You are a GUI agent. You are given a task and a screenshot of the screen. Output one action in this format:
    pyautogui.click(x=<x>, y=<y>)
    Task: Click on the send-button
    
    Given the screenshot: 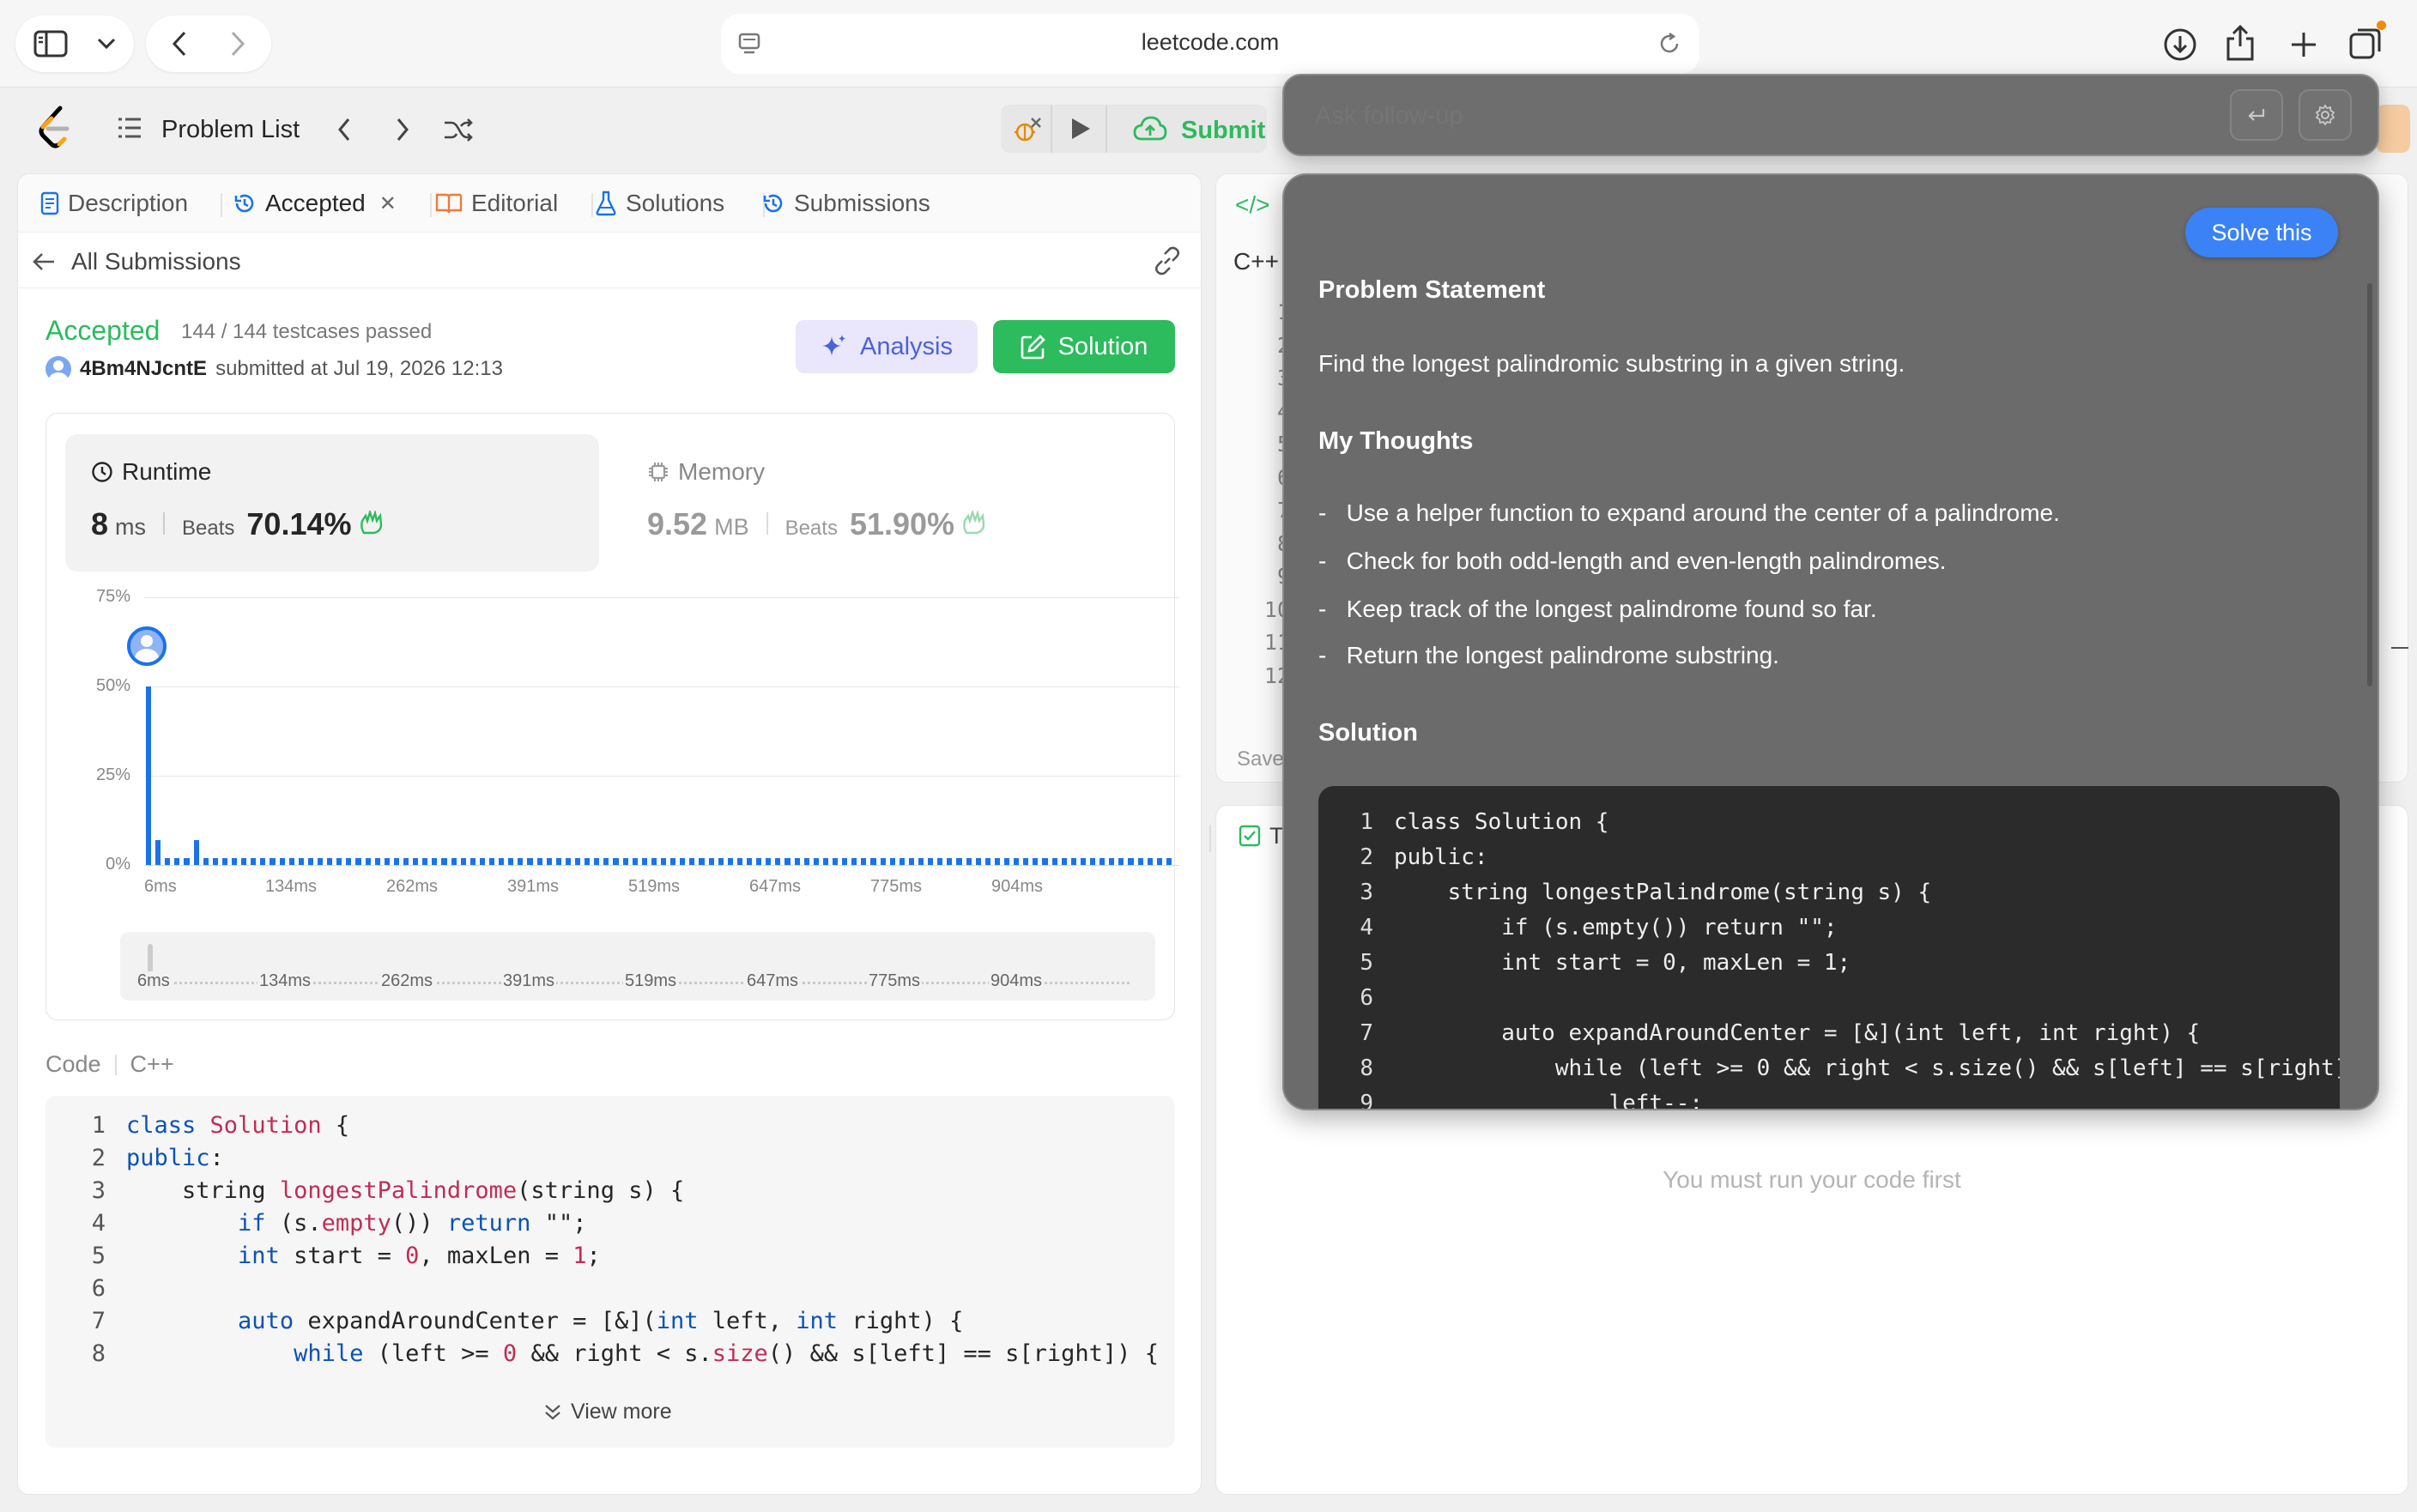 What is the action you would take?
    pyautogui.click(x=2256, y=115)
    